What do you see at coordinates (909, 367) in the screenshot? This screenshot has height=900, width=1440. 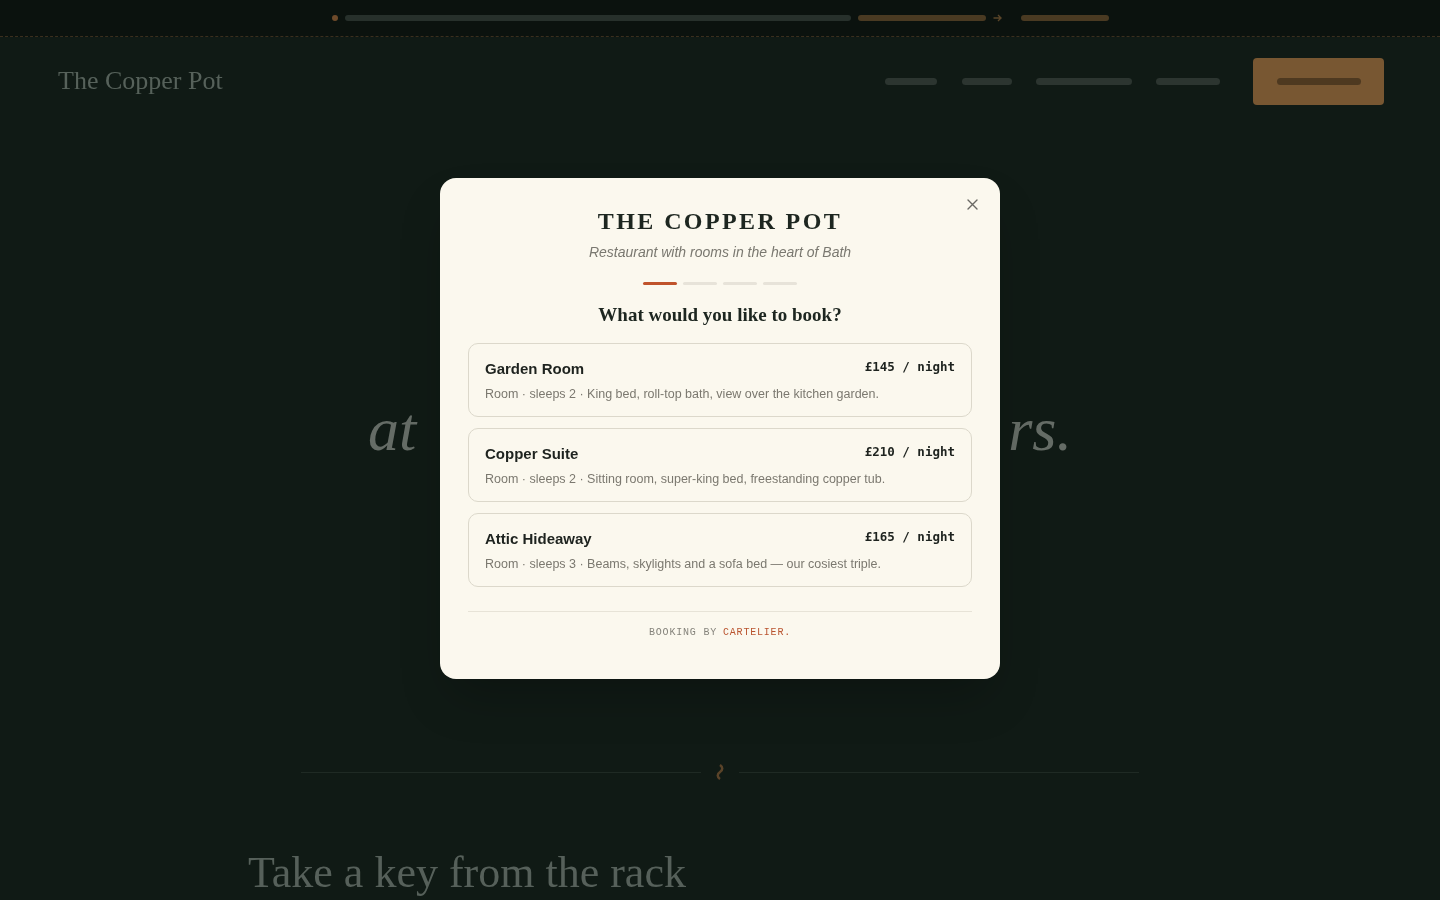 I see `room-price: £145 / night` at bounding box center [909, 367].